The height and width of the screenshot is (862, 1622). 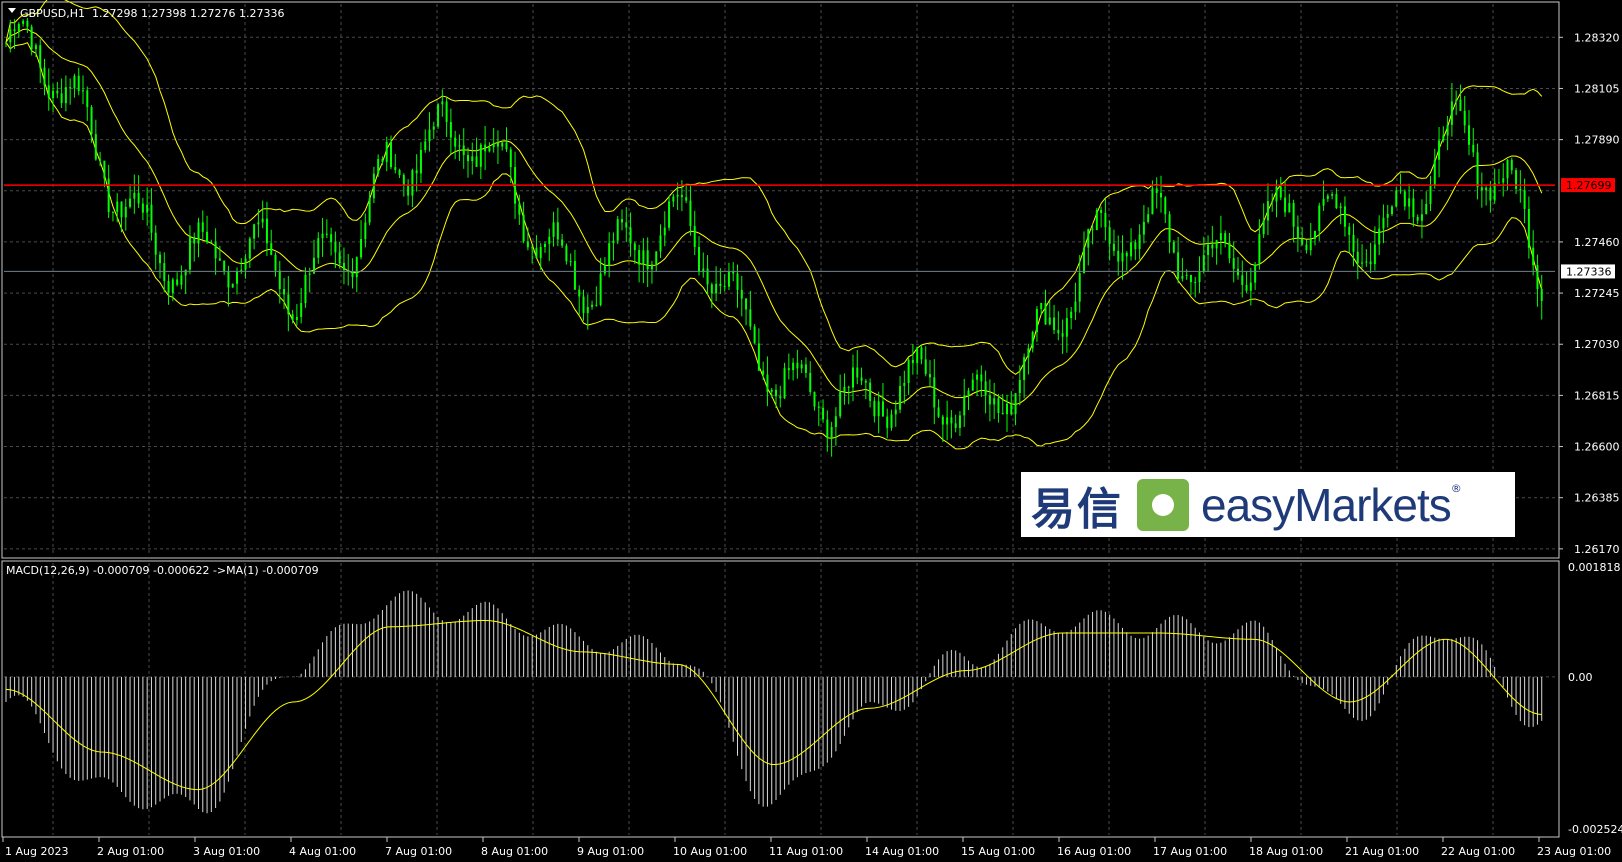 I want to click on price-tick-label: 1.26385, so click(x=1597, y=498).